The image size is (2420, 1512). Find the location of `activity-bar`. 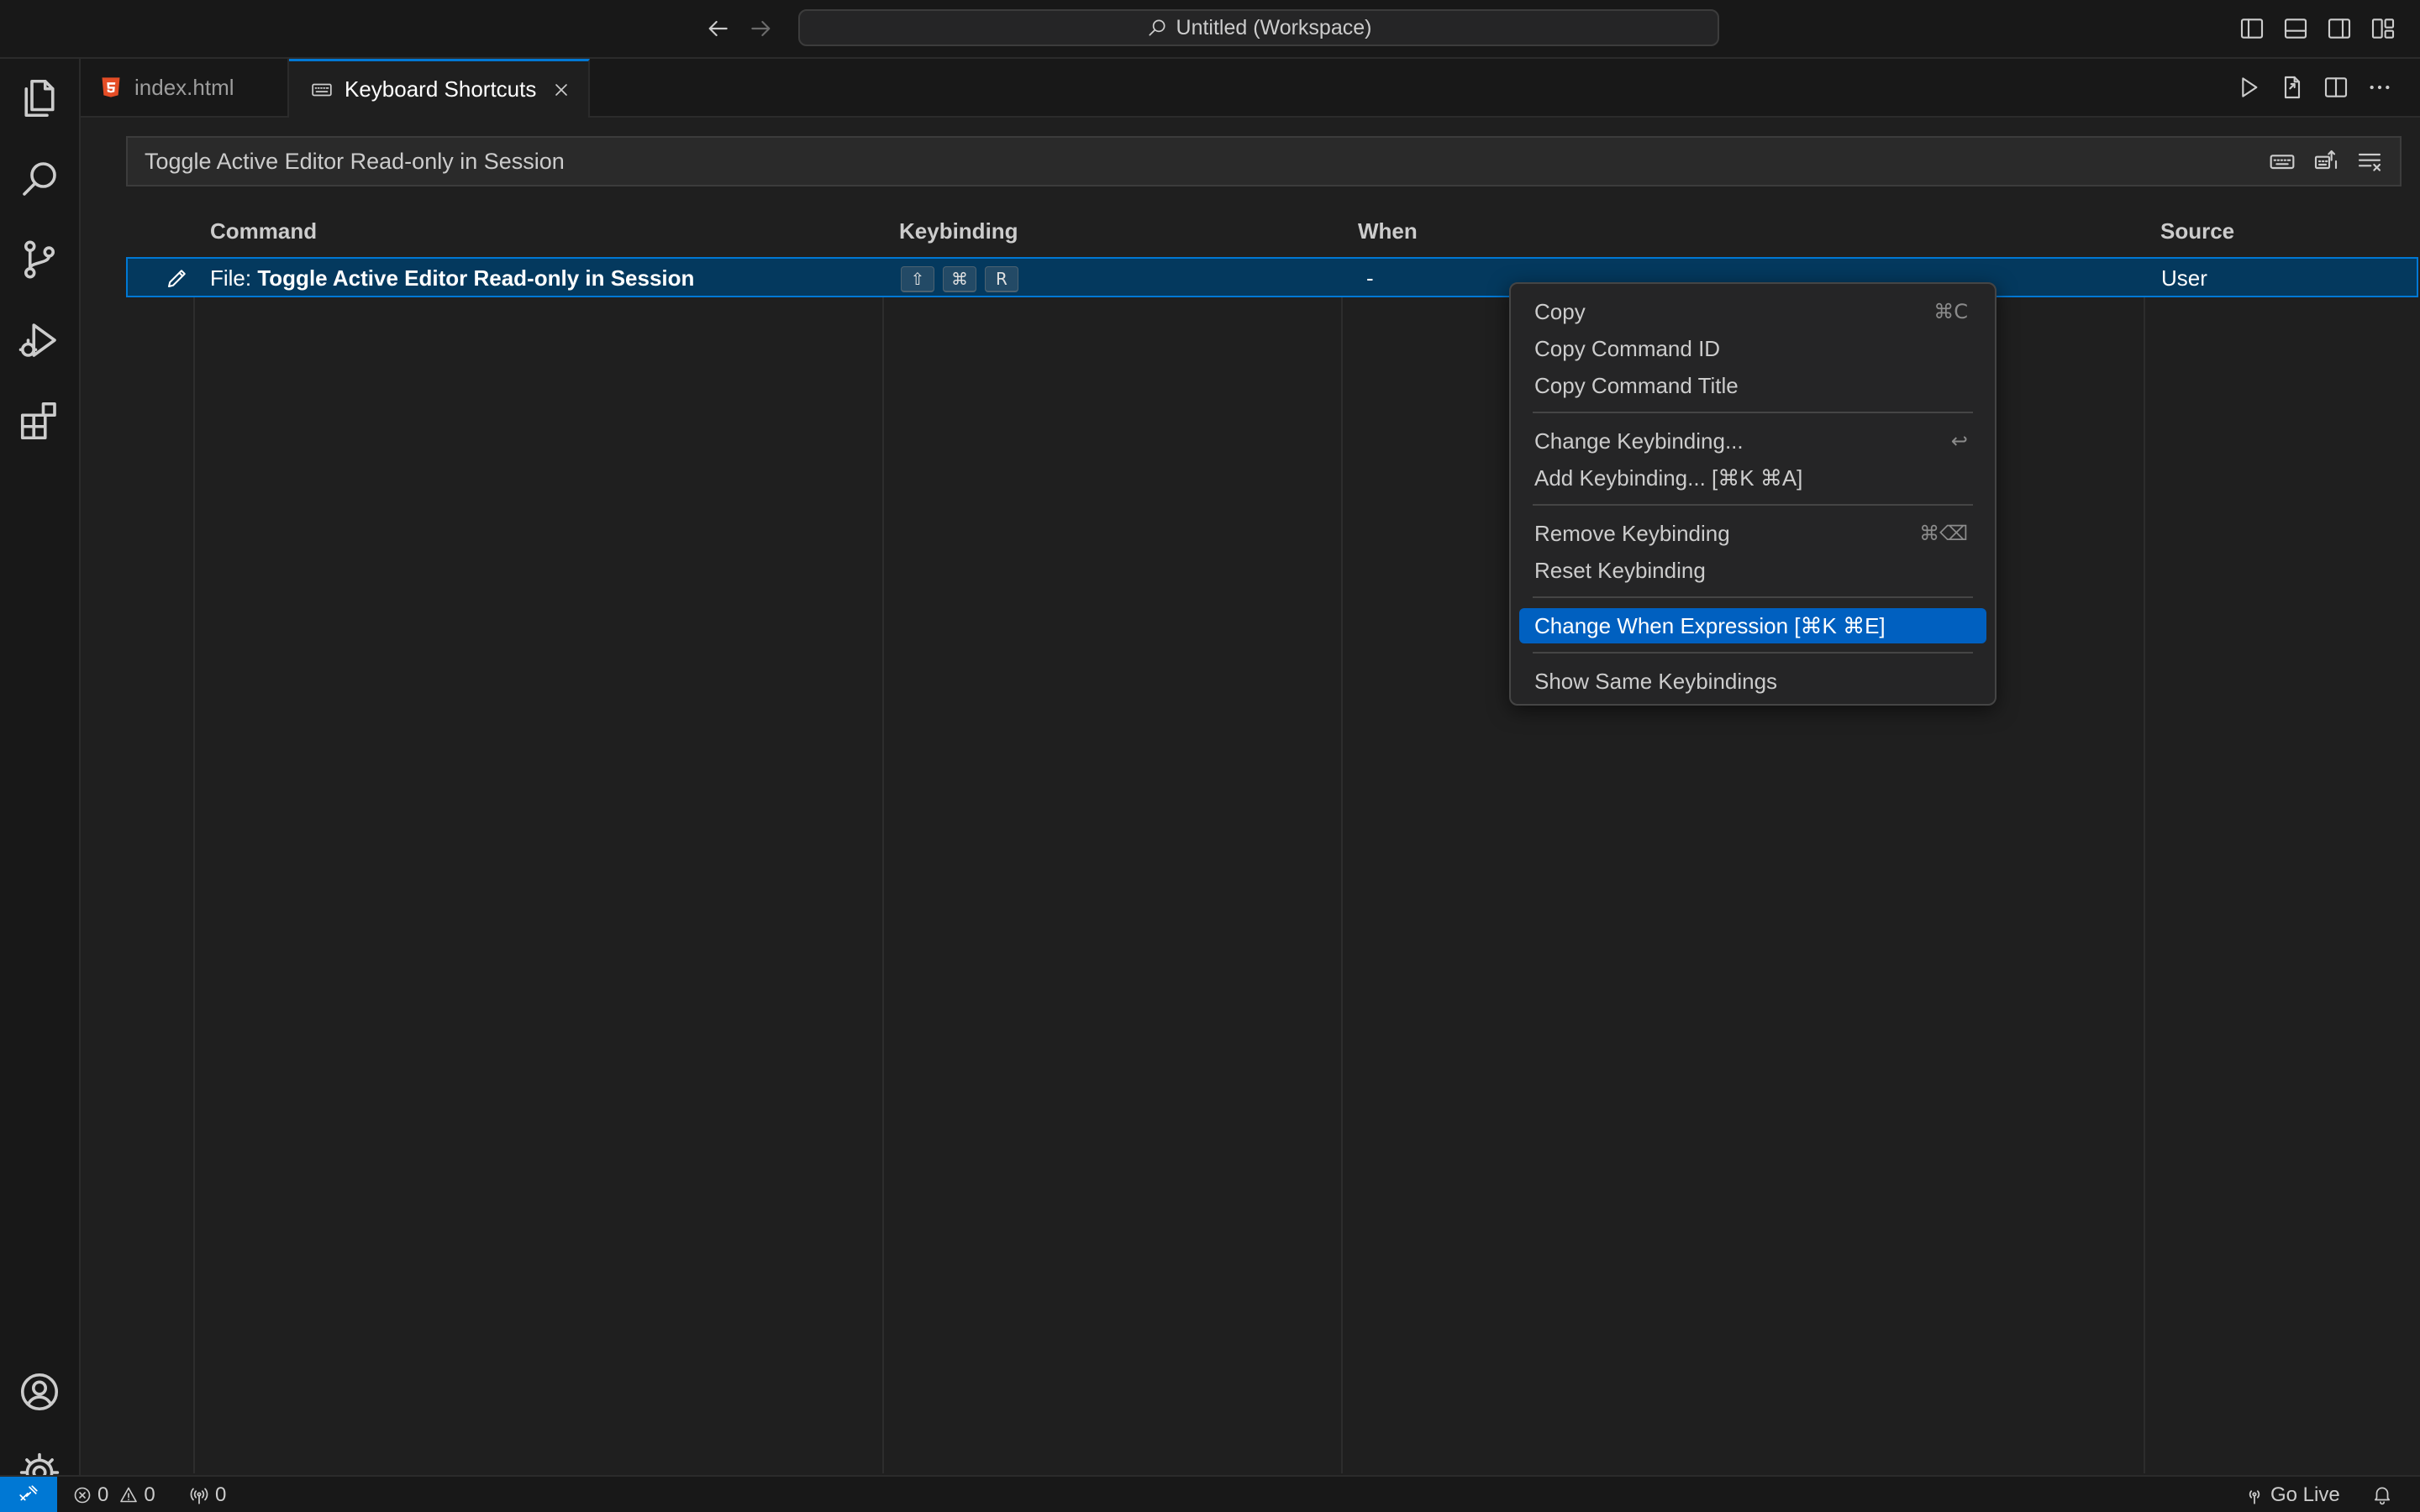

activity-bar is located at coordinates (40, 776).